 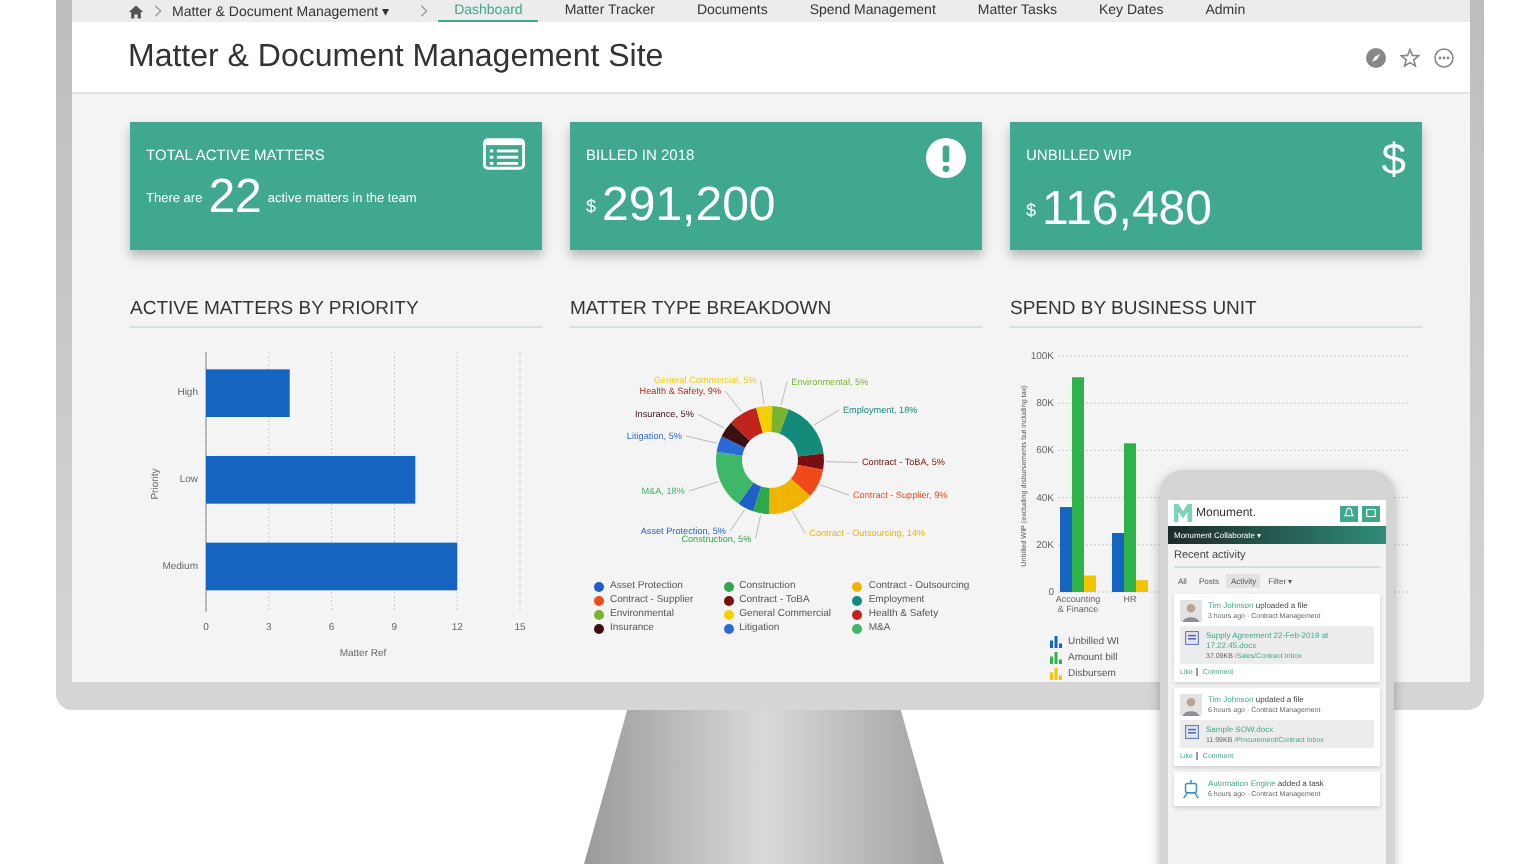 I want to click on chart-title: ACTIVE MATTERS BY PRIORITY, so click(x=336, y=313).